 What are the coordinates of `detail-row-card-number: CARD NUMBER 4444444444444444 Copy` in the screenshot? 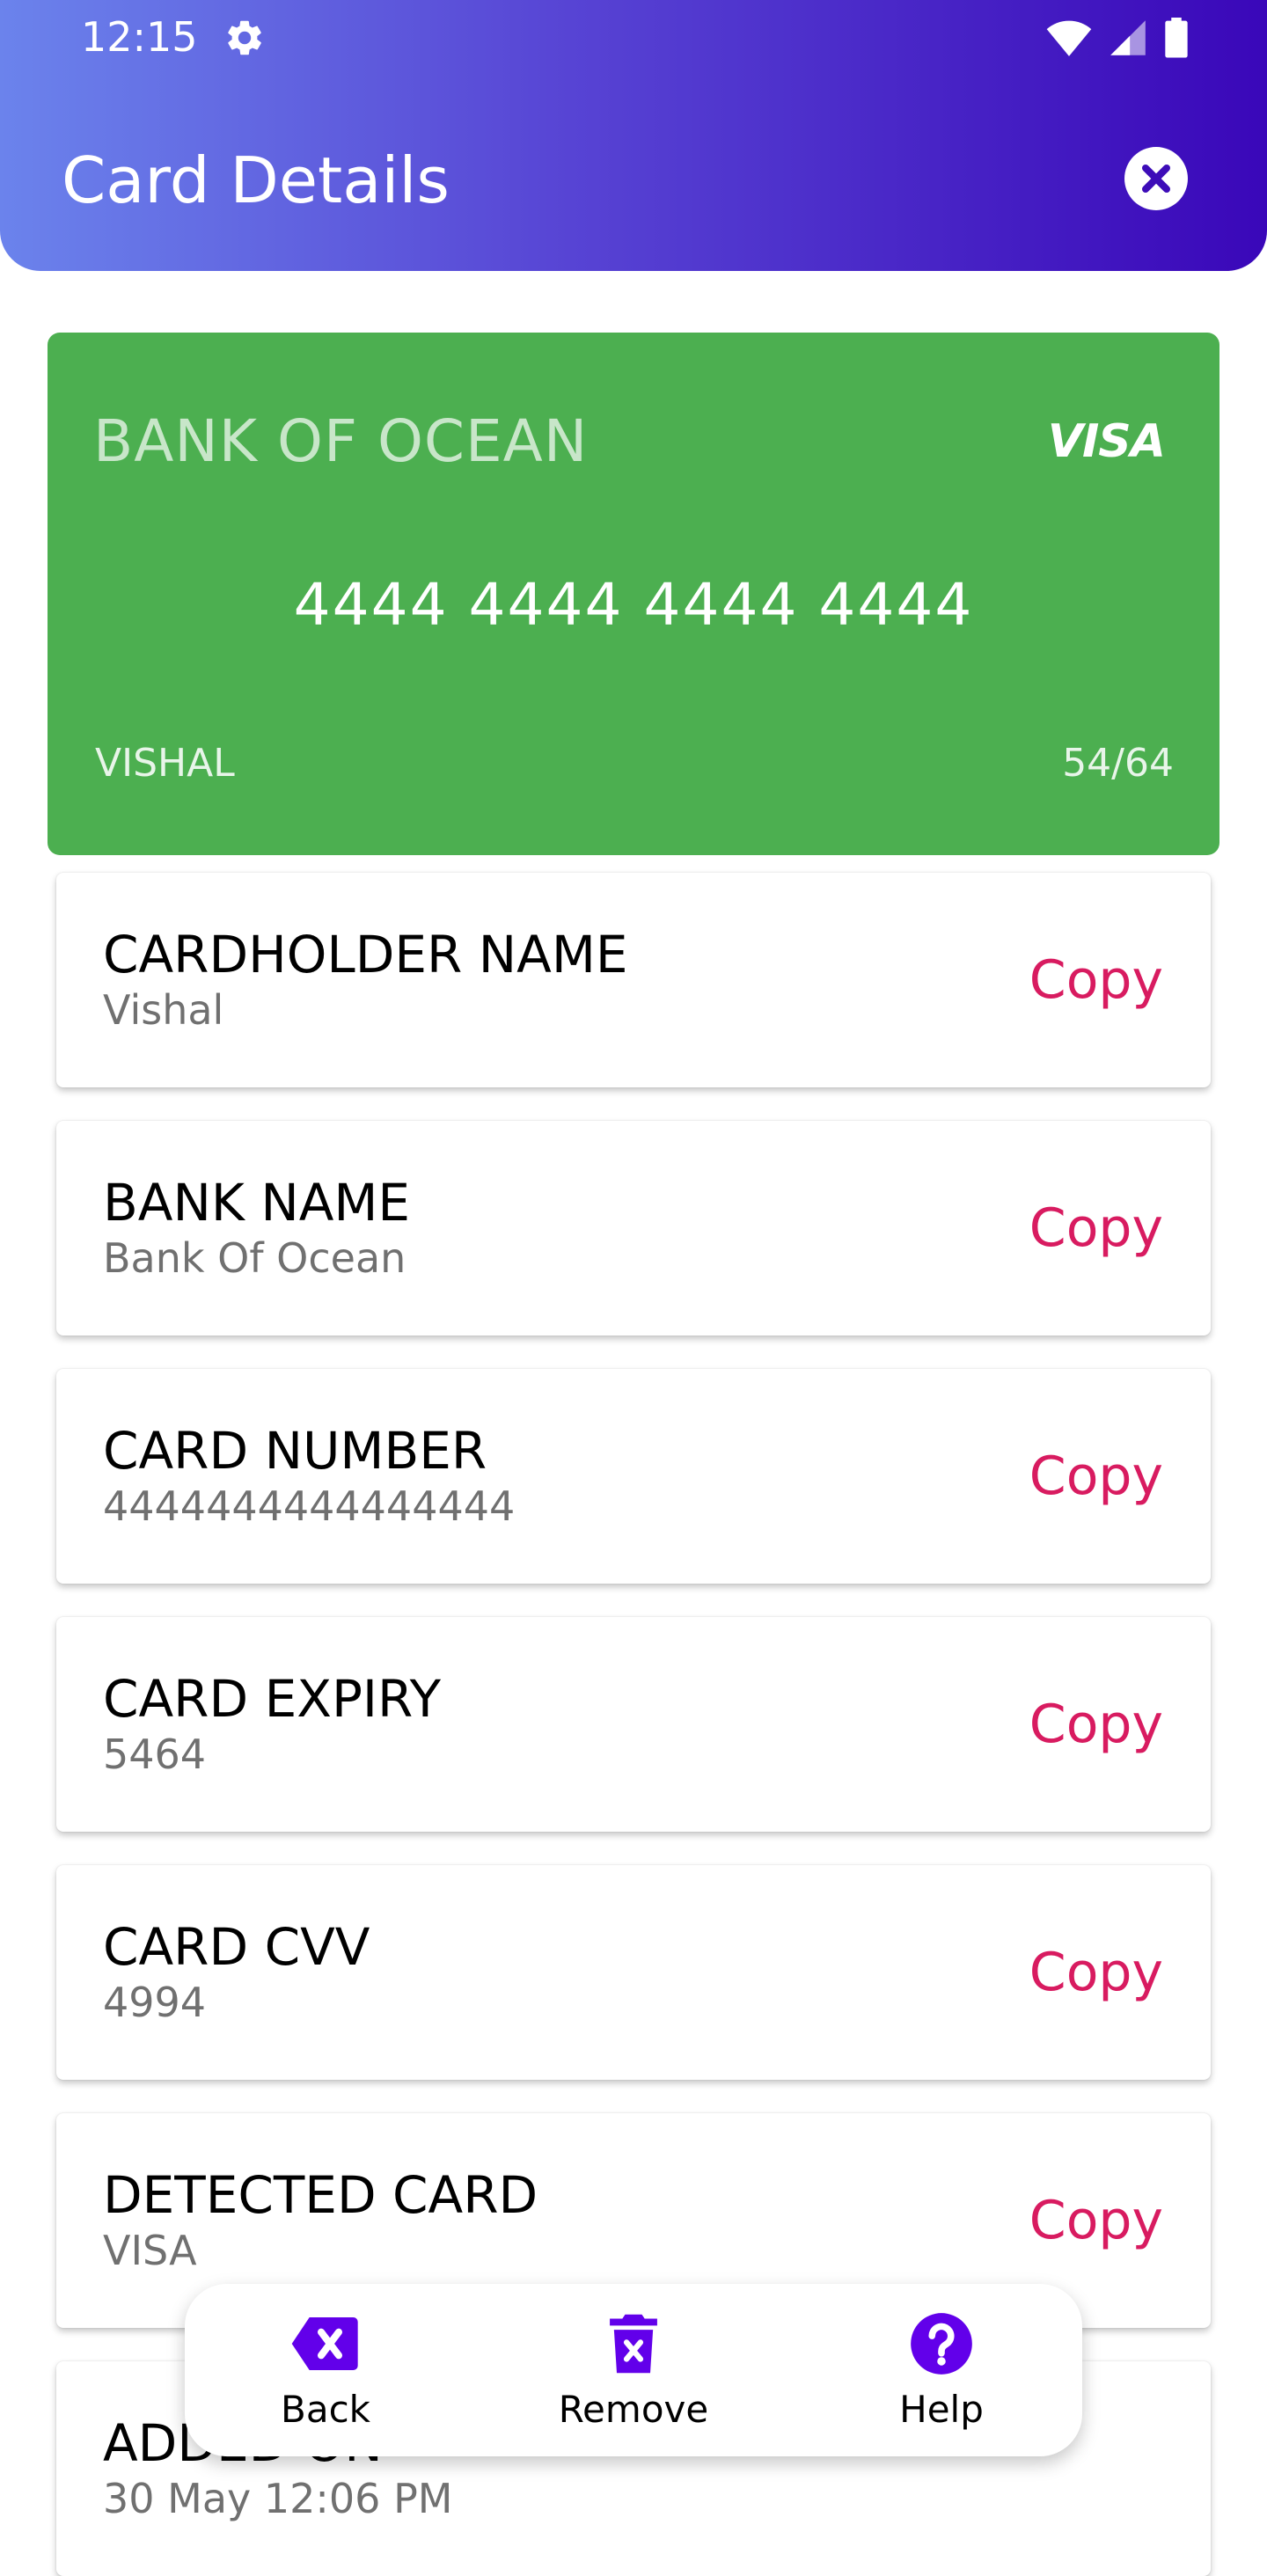 It's located at (633, 1476).